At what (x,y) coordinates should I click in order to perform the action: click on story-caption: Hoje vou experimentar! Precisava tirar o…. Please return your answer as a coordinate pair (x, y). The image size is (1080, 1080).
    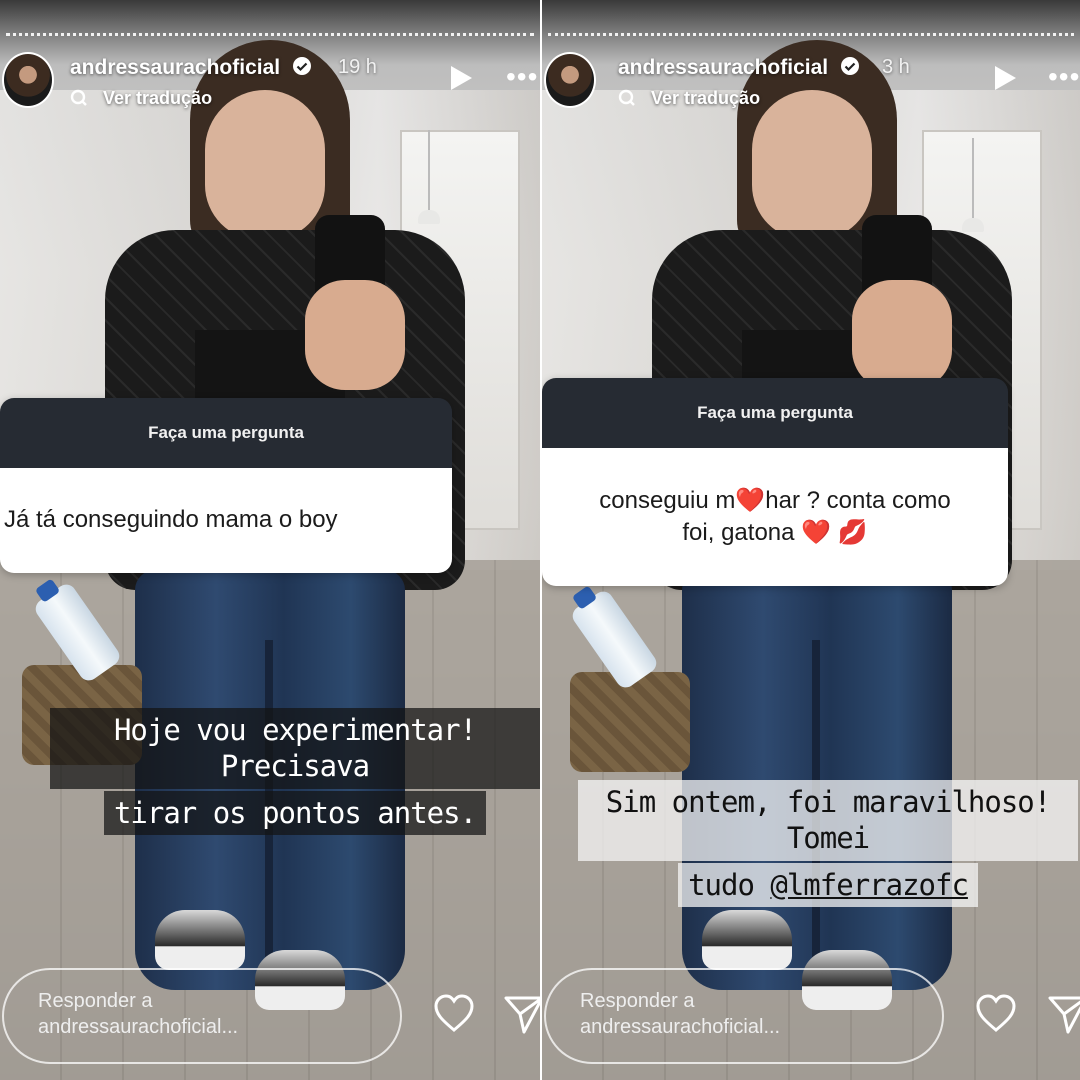
    Looking at the image, I should click on (295, 771).